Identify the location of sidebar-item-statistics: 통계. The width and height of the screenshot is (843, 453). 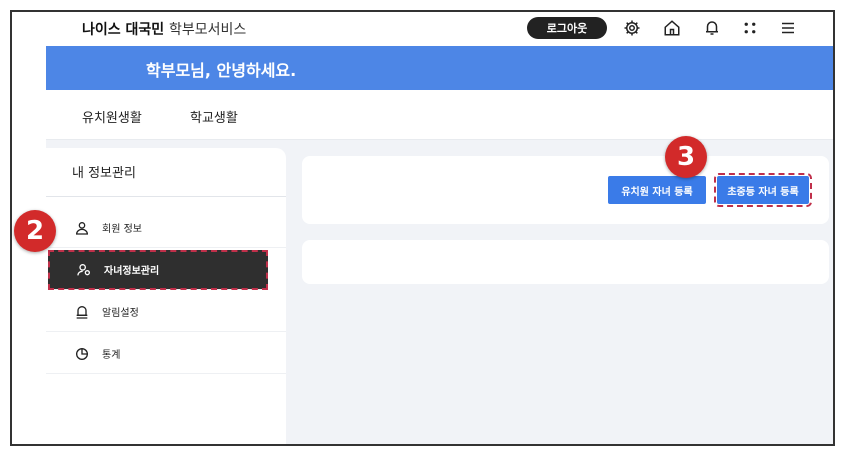
(166, 354).